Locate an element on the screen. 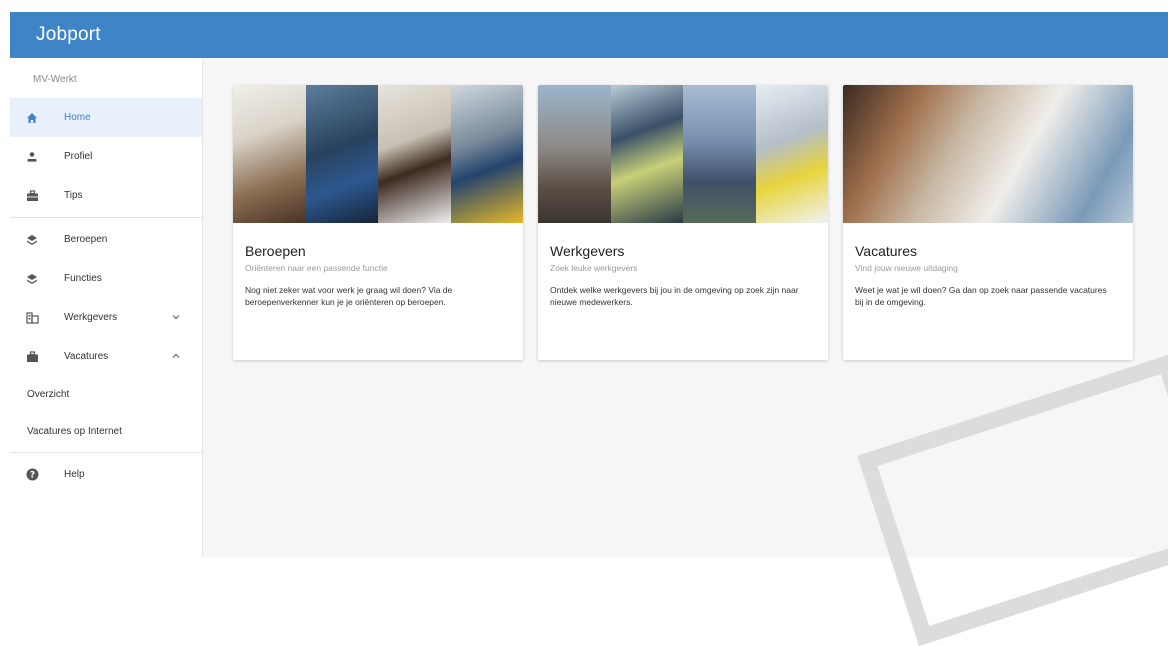 This screenshot has height=646, width=1168. org-name: MV-Werkt is located at coordinates (55, 79).